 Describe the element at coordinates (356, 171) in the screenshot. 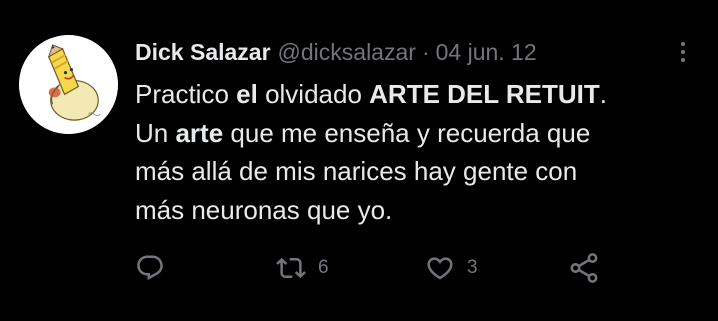

I see `tweet-text-segment: más allá de mis narices hay gente con` at that location.